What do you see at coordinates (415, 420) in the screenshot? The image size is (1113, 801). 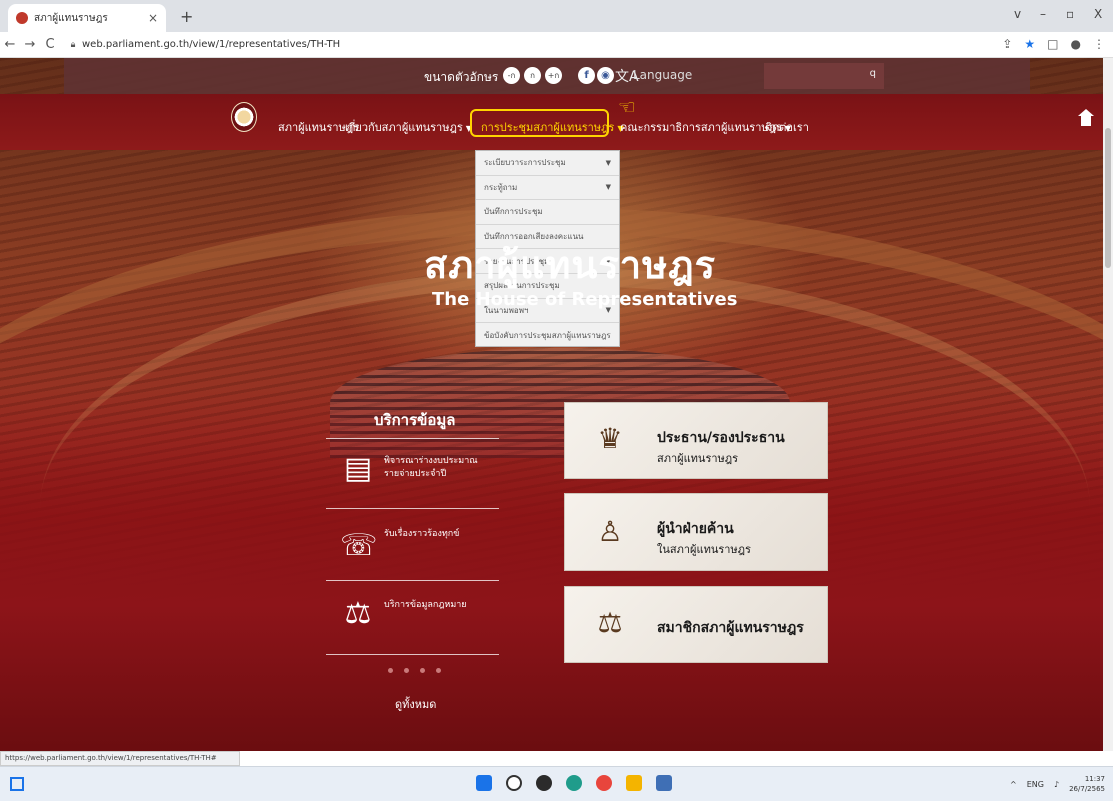 I see `services-title: บริการข้อมูล` at bounding box center [415, 420].